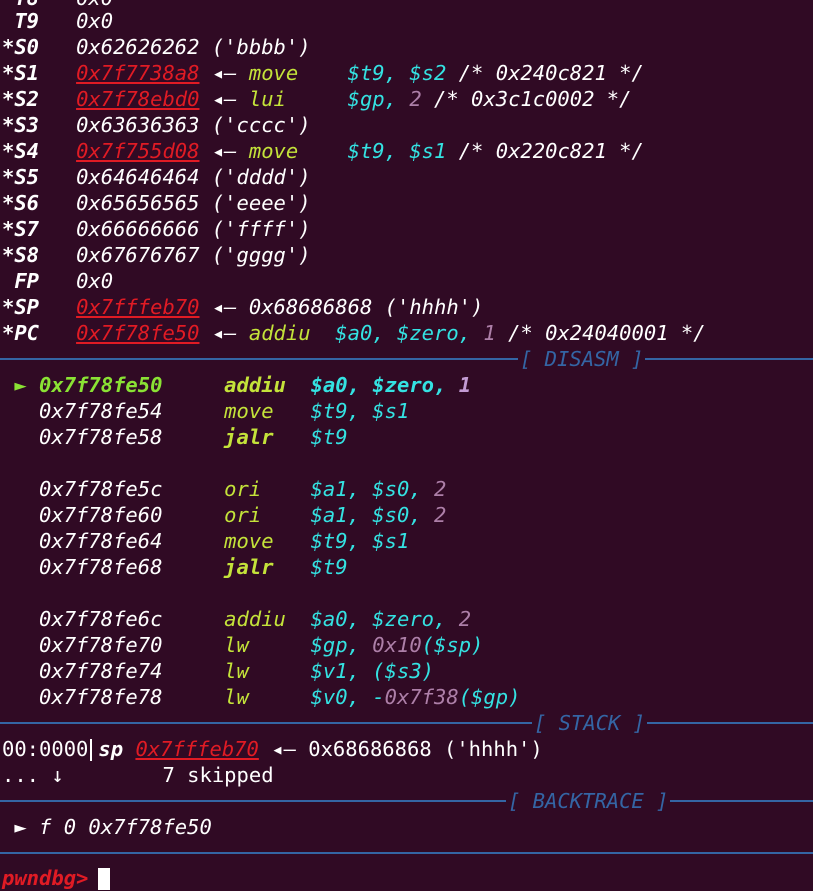 The image size is (813, 891). I want to click on disasm-row: 0x7f78fe58 jalr $t9, so click(175, 437).